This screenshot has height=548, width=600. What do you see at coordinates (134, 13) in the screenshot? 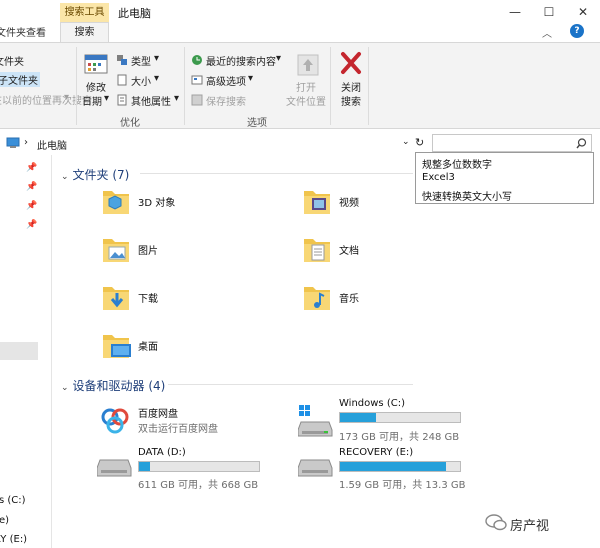
I see `window-title: 此电脑` at bounding box center [134, 13].